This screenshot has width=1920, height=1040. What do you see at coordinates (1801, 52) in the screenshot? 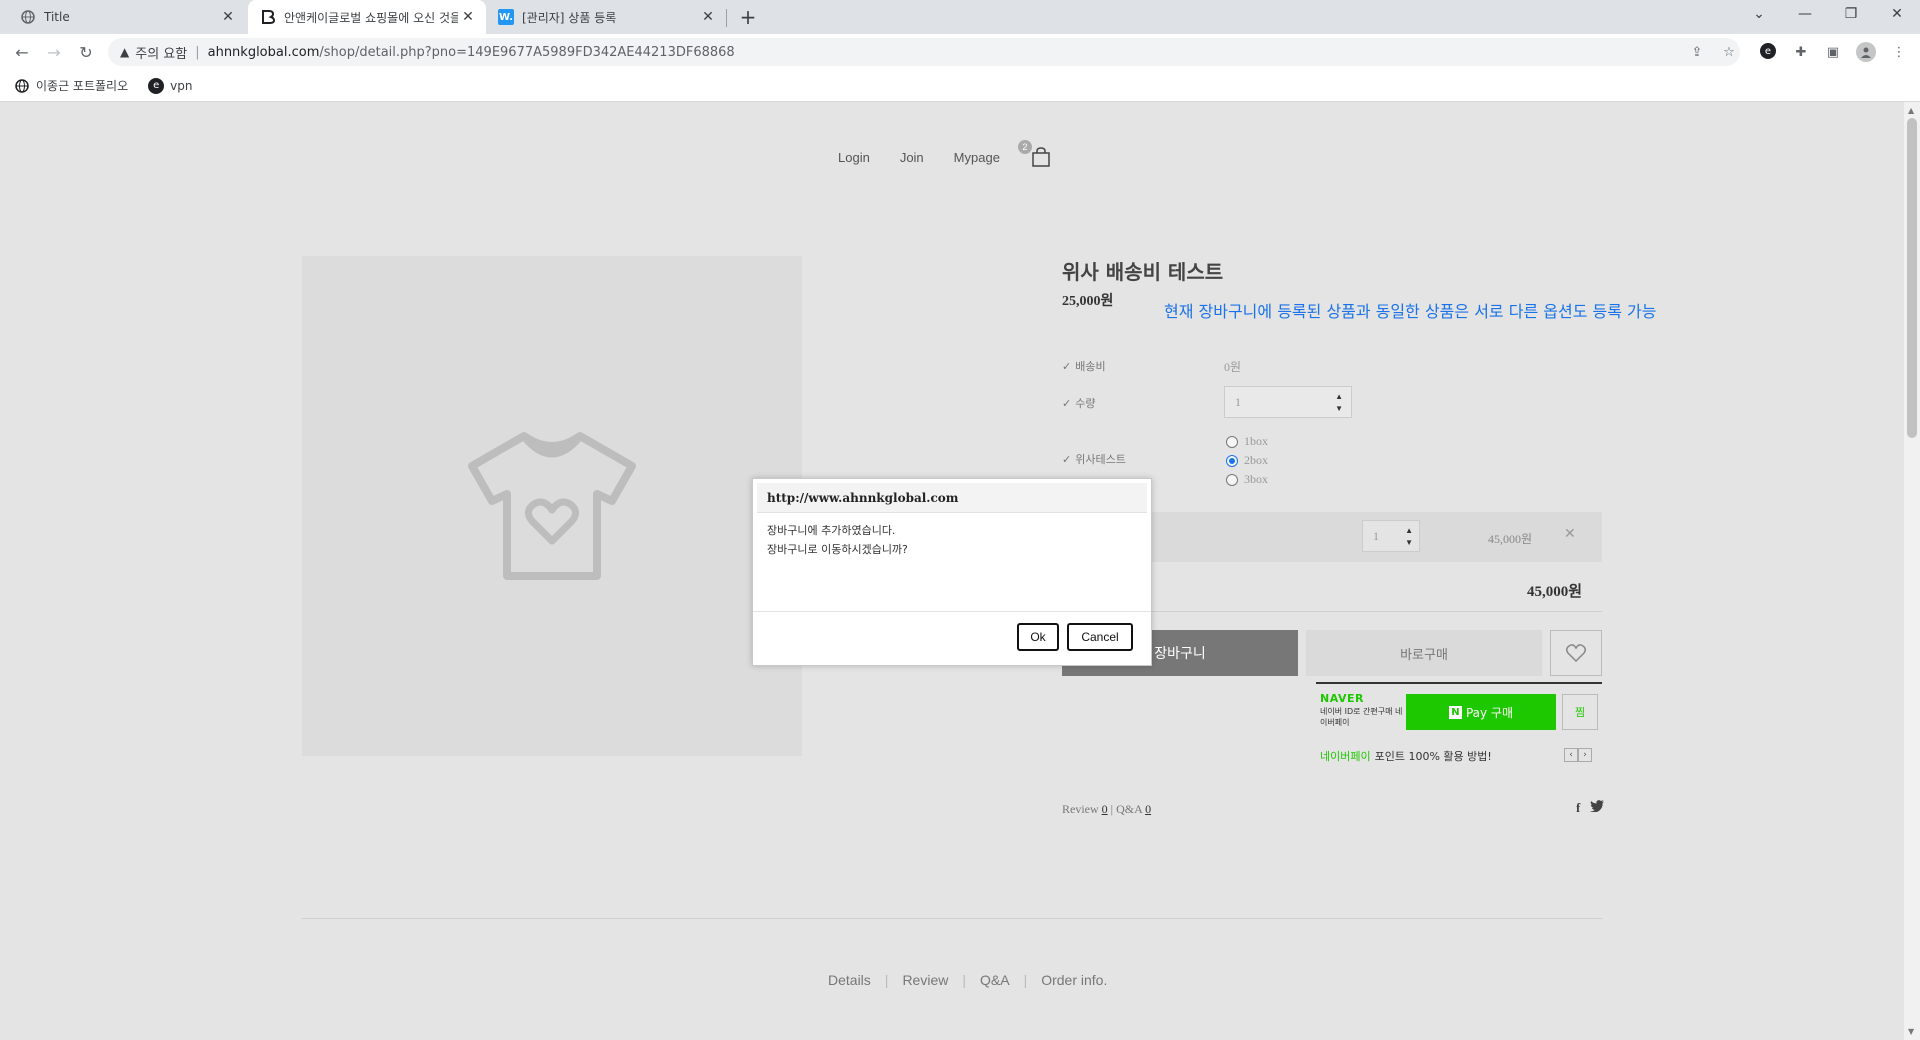
I see `extensions-puzzle-icon: ✚` at bounding box center [1801, 52].